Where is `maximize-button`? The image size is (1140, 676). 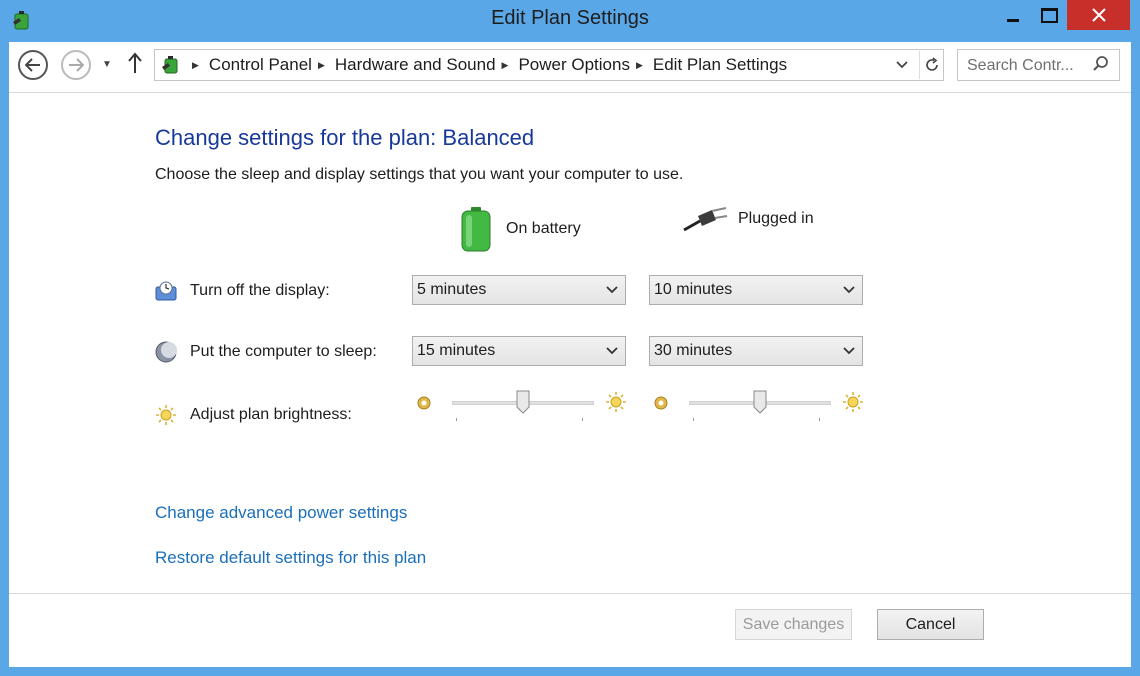
maximize-button is located at coordinates (1049, 15).